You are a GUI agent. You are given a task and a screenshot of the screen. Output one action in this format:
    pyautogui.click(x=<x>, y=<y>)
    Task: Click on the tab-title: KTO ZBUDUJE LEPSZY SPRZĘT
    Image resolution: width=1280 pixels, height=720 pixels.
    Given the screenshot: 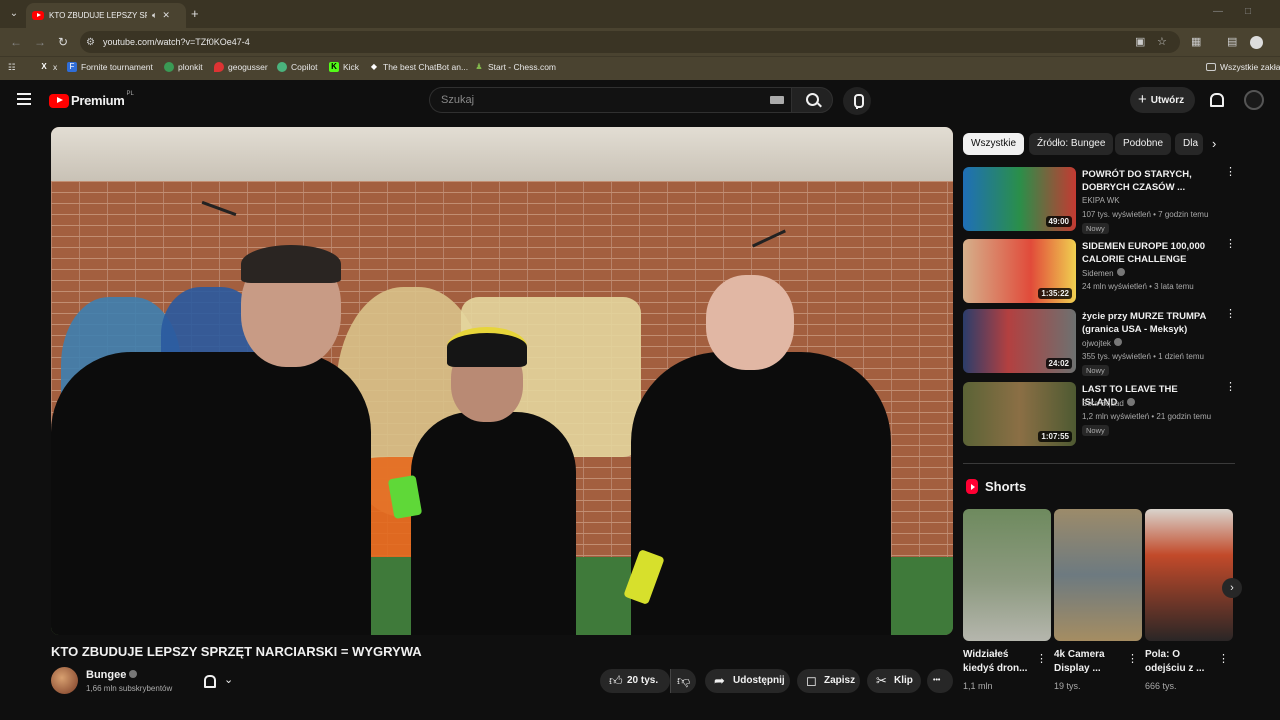 What is the action you would take?
    pyautogui.click(x=98, y=15)
    